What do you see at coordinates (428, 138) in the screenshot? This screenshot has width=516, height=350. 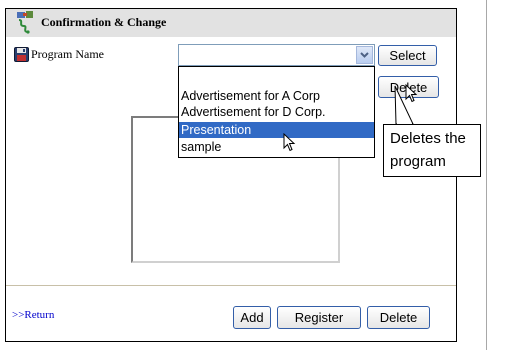 I see `callout-line-1: Deletes the` at bounding box center [428, 138].